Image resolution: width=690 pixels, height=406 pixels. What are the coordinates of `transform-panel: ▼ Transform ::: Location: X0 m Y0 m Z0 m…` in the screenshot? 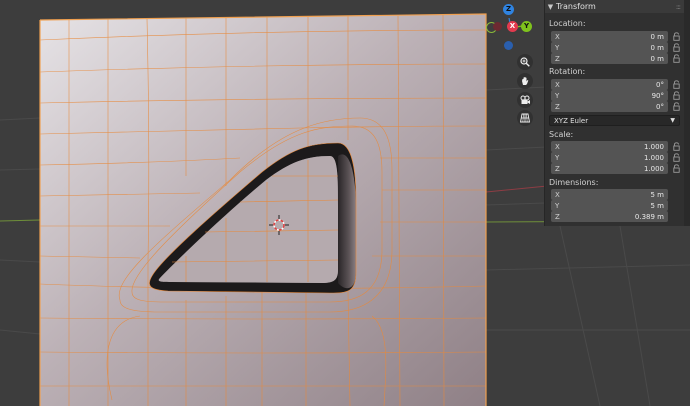 It's located at (614, 113).